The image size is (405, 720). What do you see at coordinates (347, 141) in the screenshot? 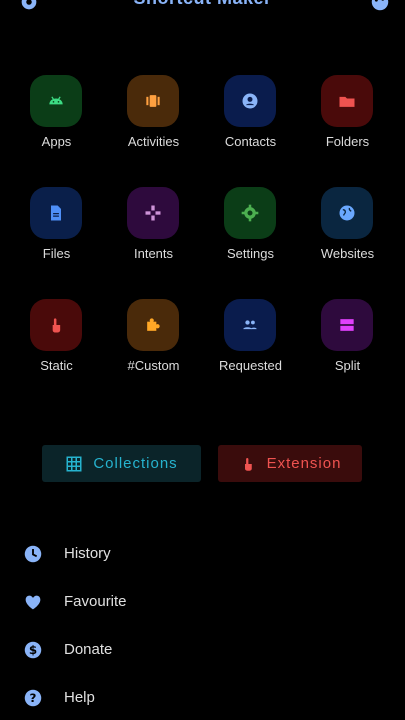
I see `tile-label: Folders` at bounding box center [347, 141].